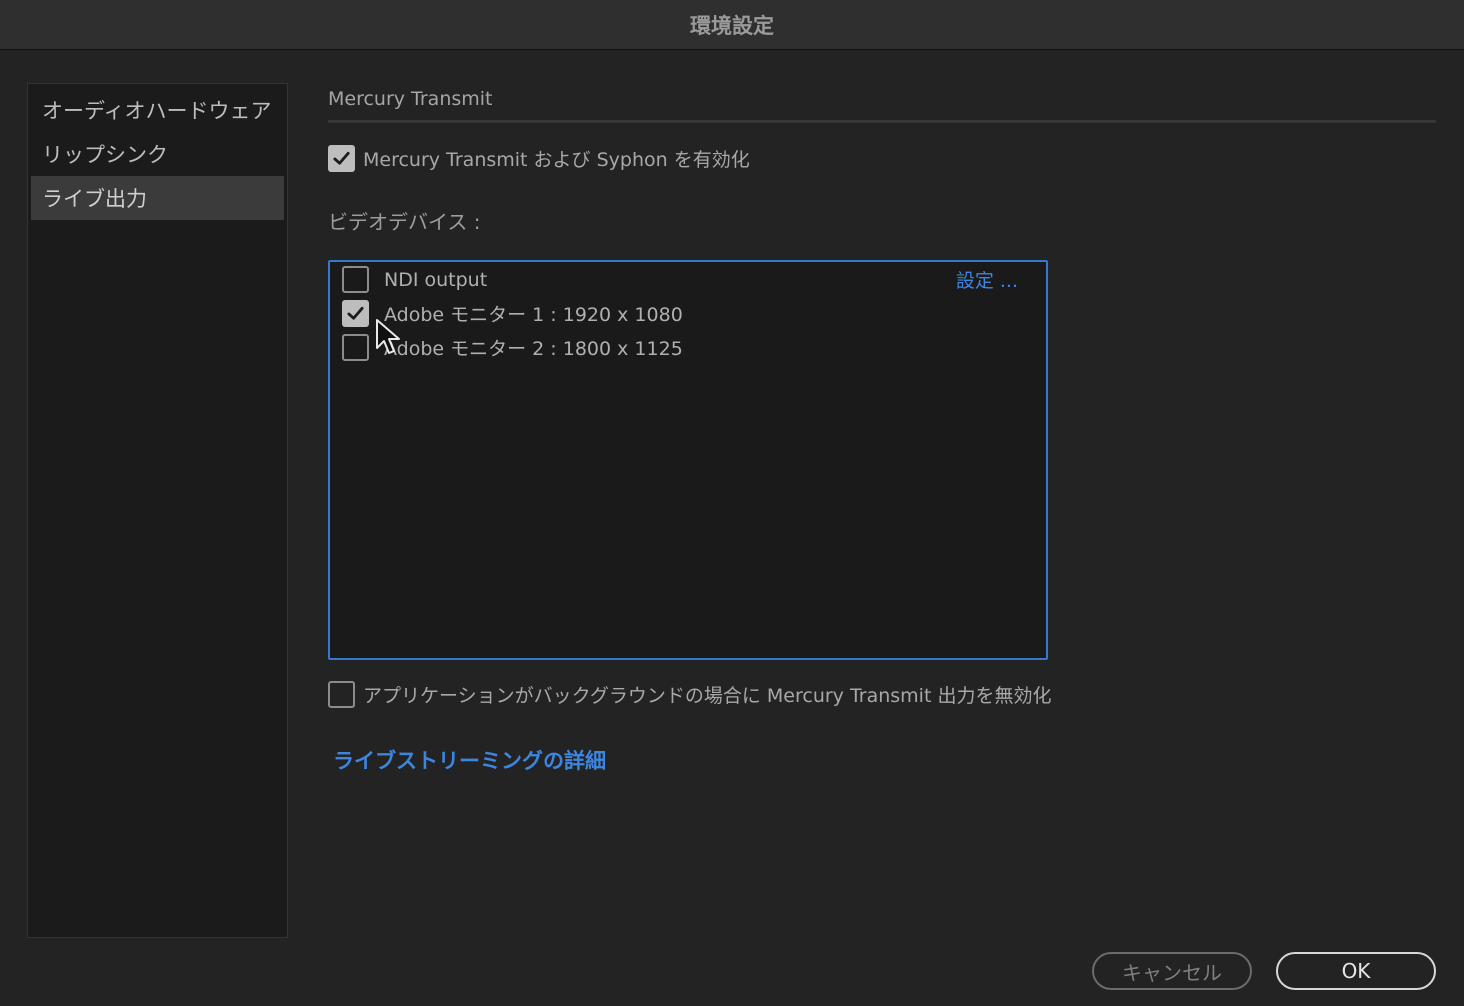 This screenshot has height=1006, width=1464. Describe the element at coordinates (1172, 971) in the screenshot. I see `cancel-button: キャンセル` at that location.